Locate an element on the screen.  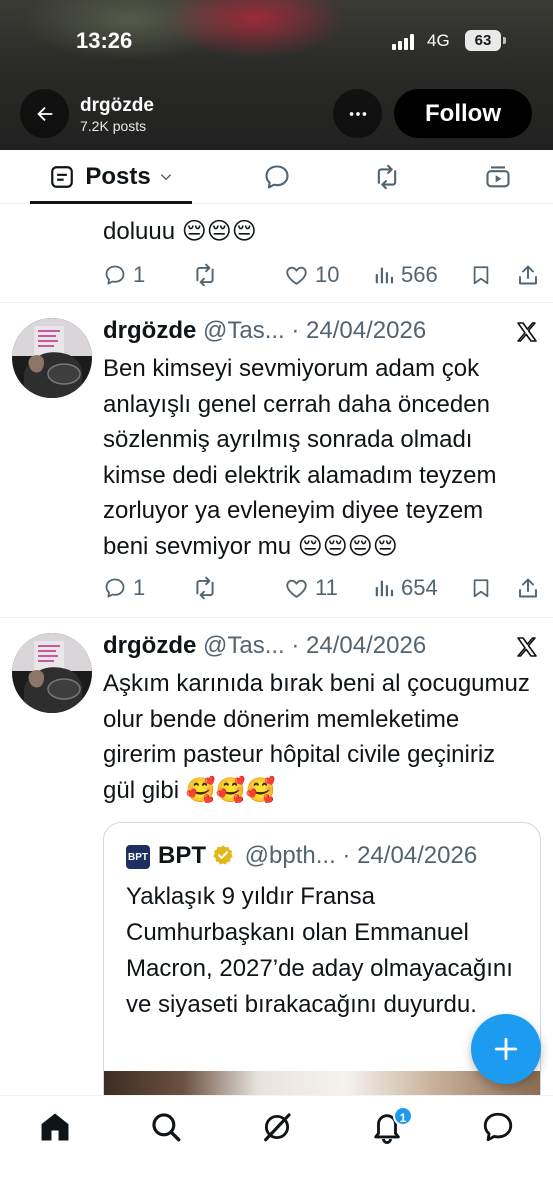
compose-post-button is located at coordinates (506, 1049).